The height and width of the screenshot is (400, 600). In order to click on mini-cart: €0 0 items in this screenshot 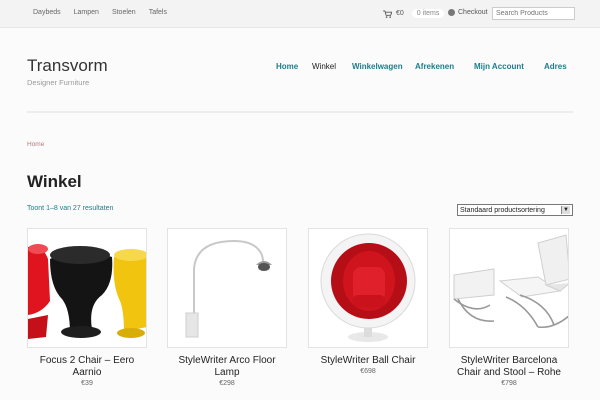, I will do `click(414, 13)`.